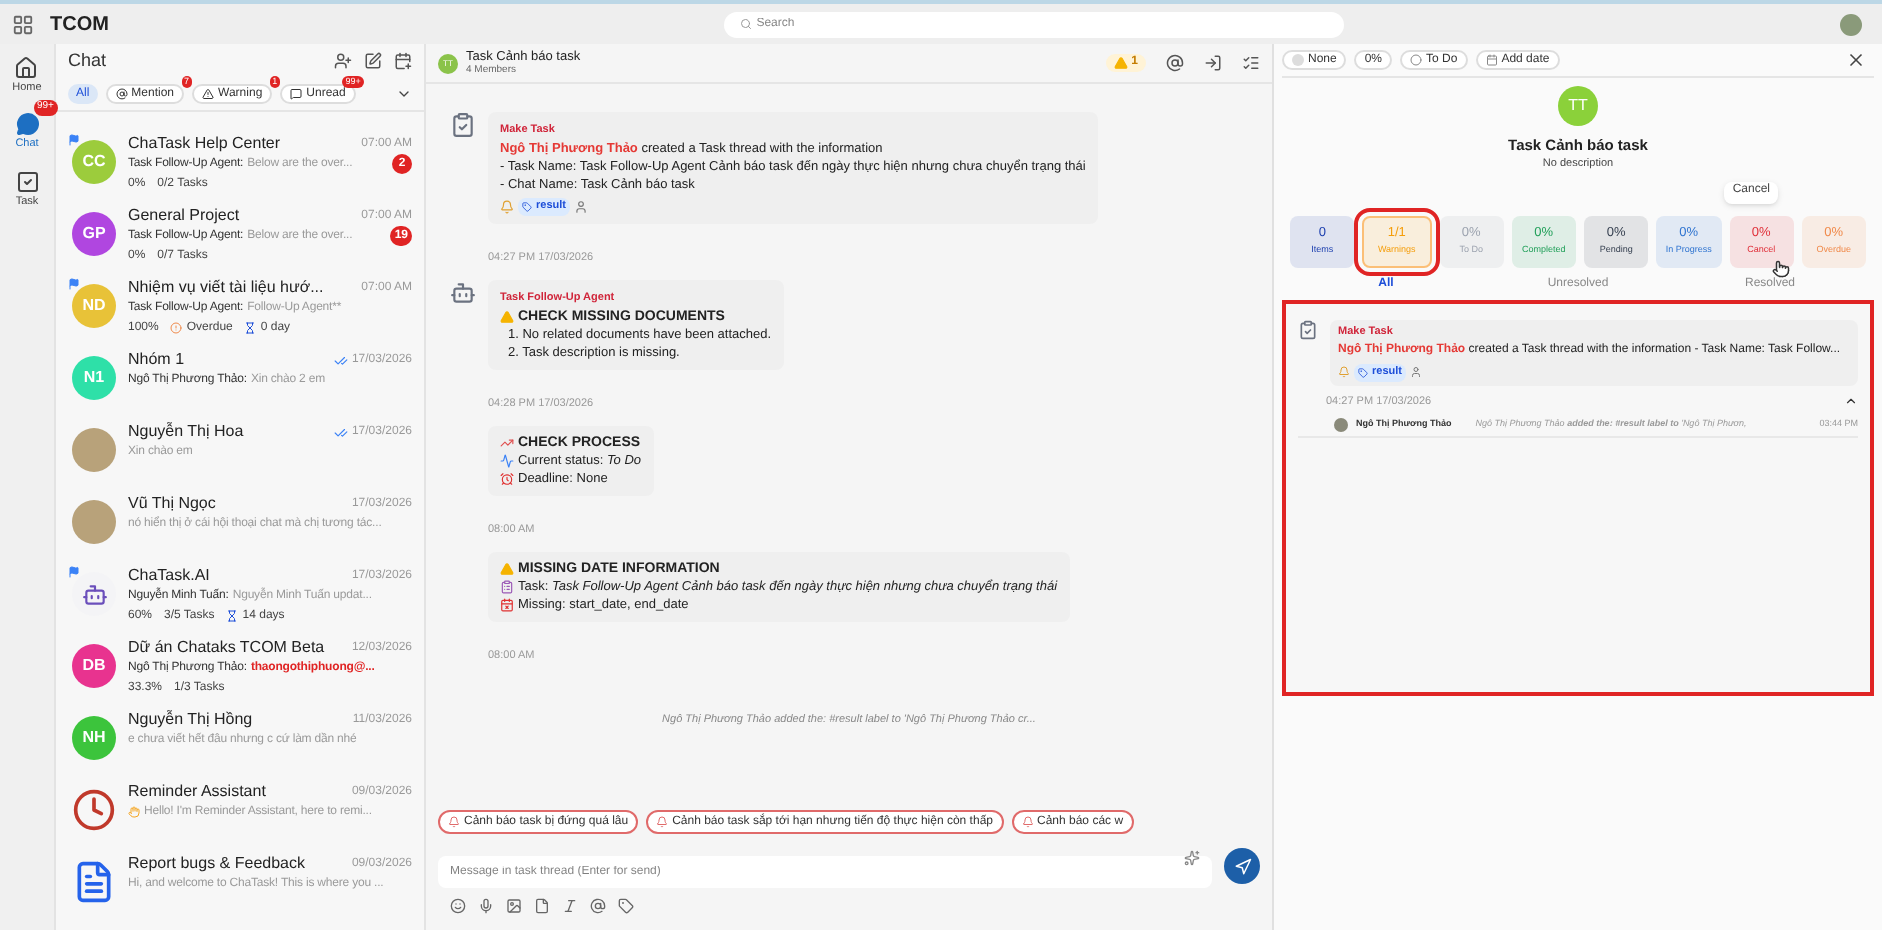 The height and width of the screenshot is (930, 1882). What do you see at coordinates (94, 738) in the screenshot?
I see `avatar: NH` at bounding box center [94, 738].